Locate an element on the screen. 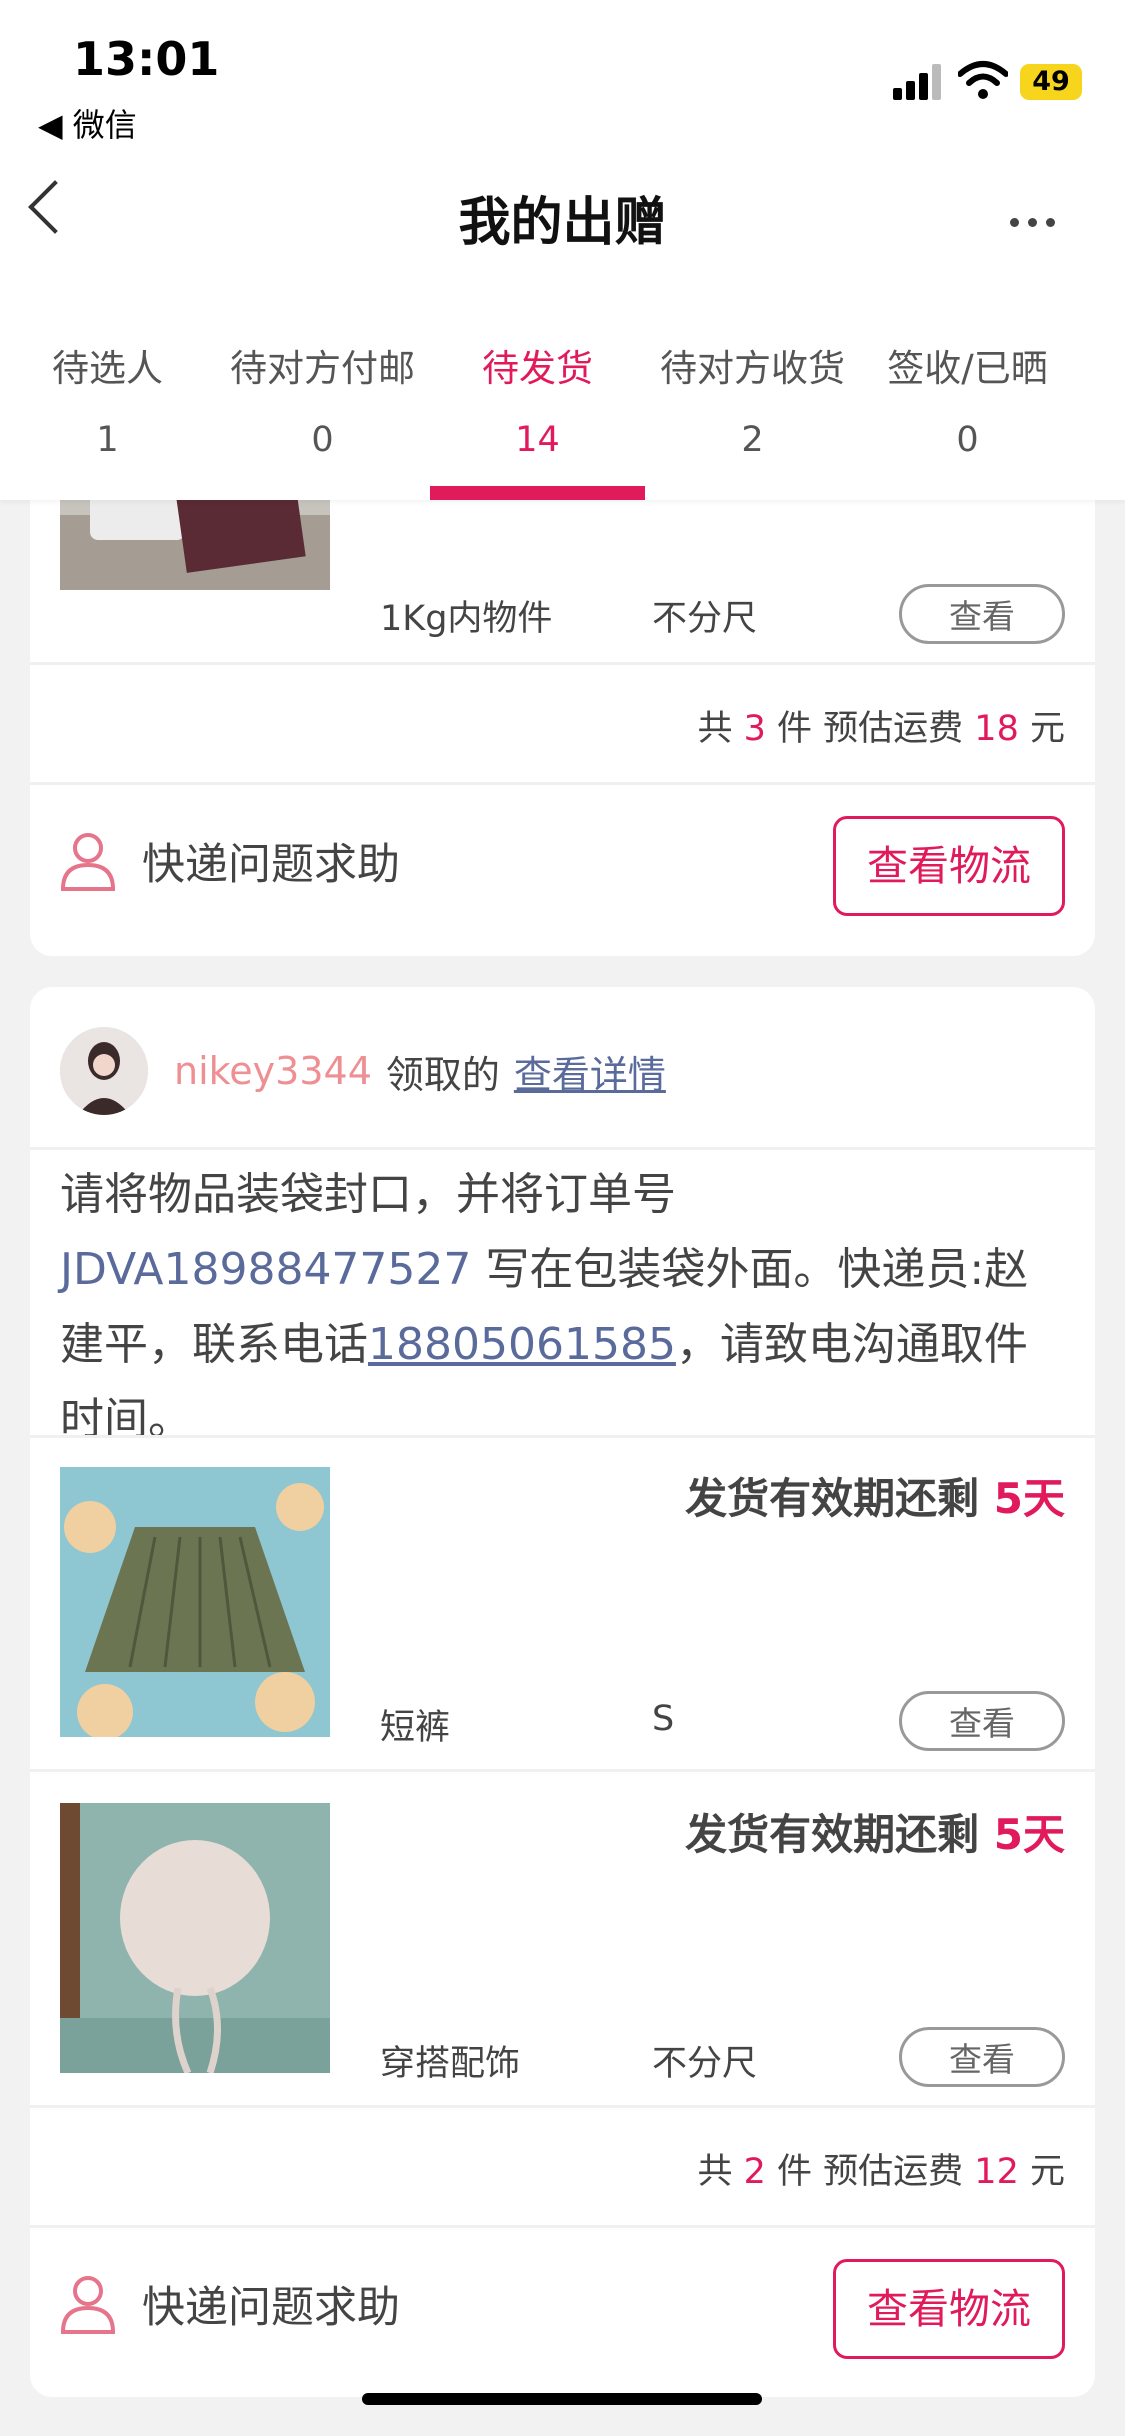 This screenshot has height=2436, width=1125. summary-fee: 12 is located at coordinates (996, 2172).